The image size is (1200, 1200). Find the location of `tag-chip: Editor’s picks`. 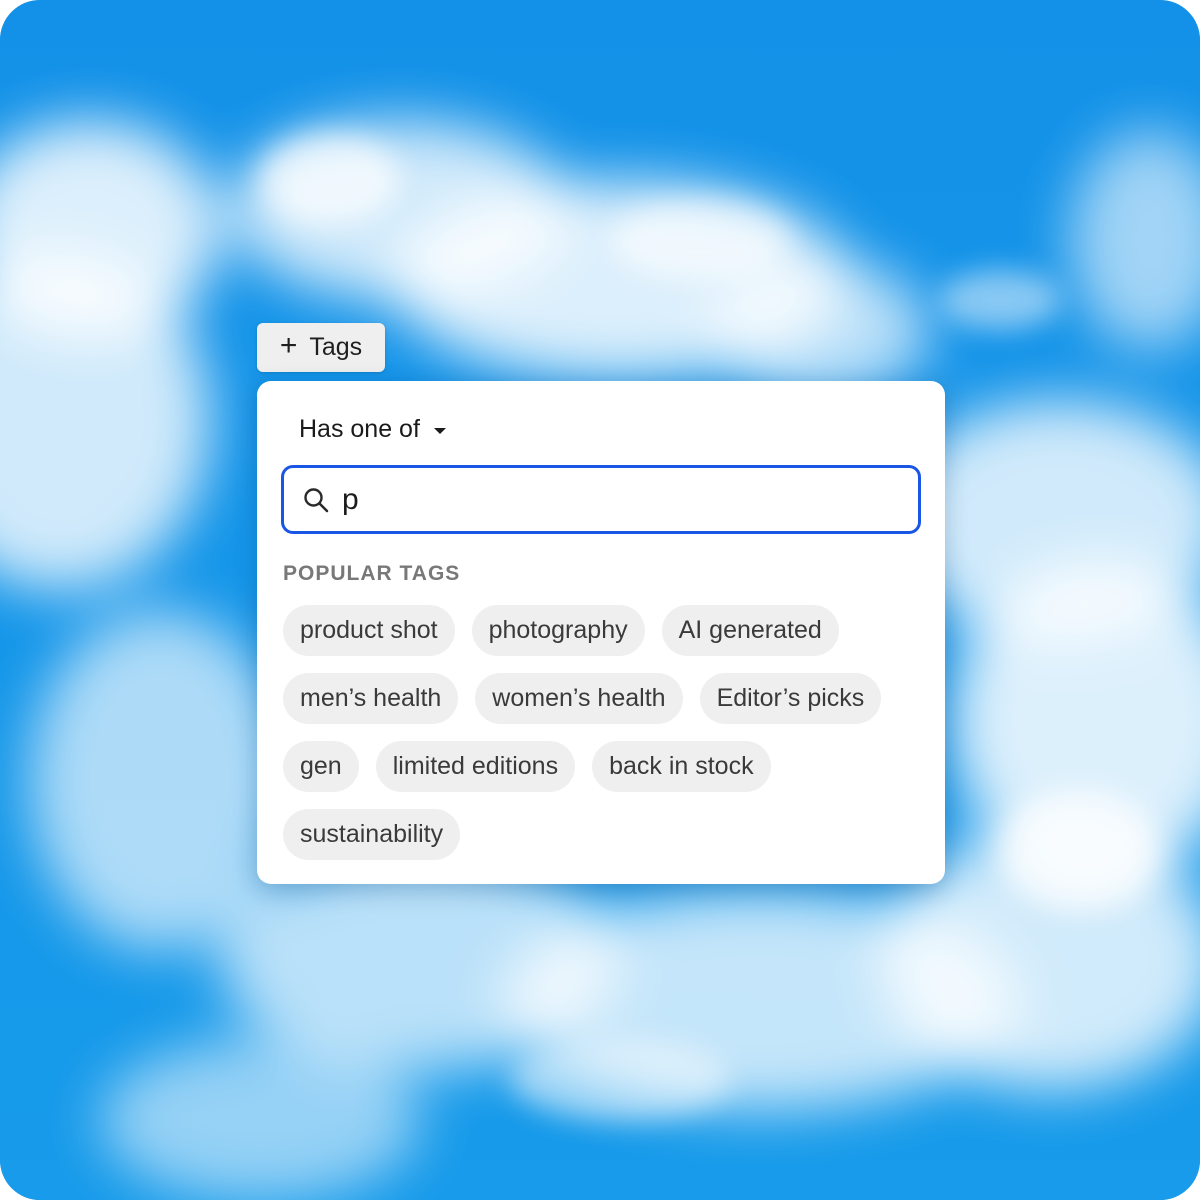

tag-chip: Editor’s picks is located at coordinates (790, 698).